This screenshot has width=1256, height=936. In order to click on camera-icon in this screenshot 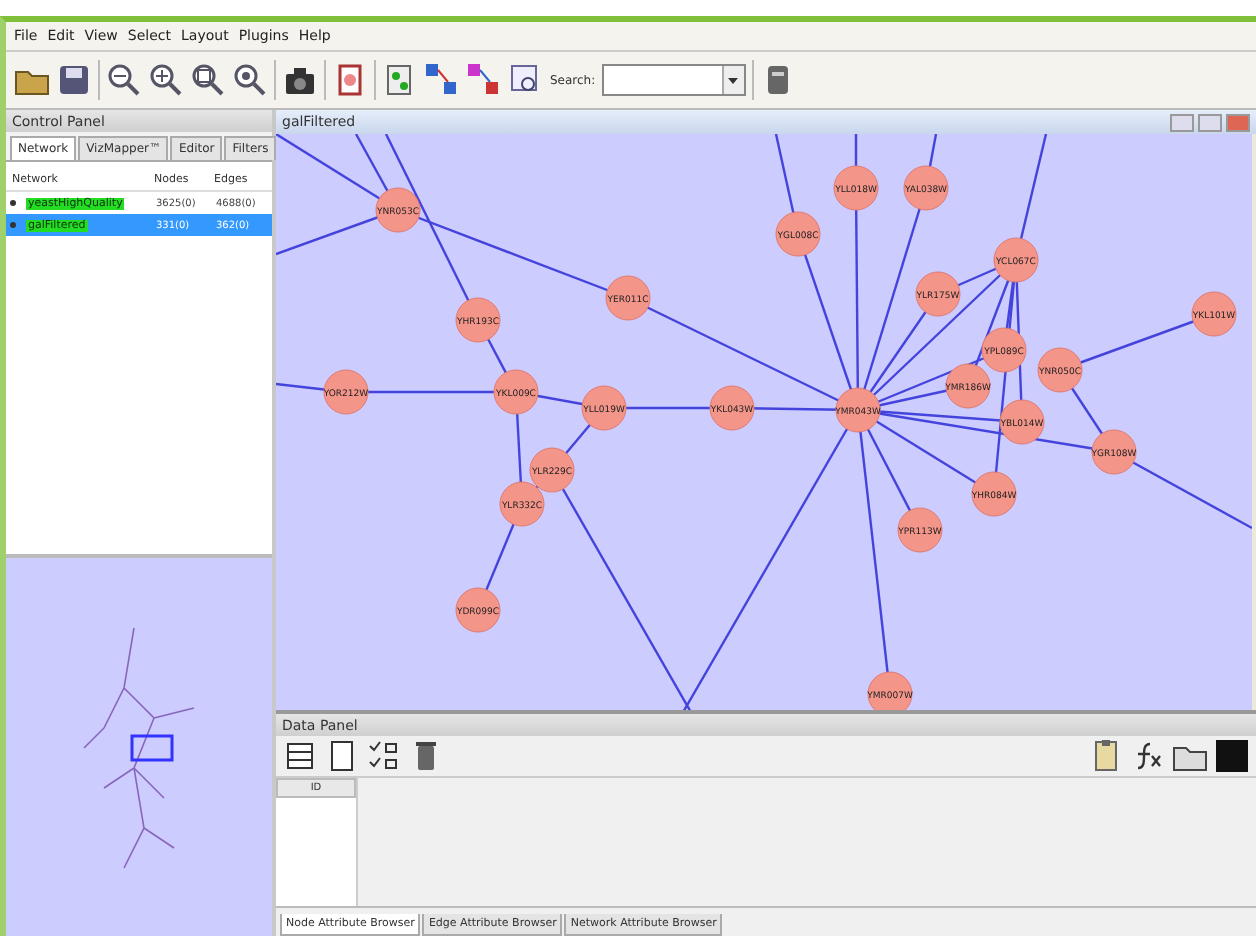, I will do `click(300, 80)`.